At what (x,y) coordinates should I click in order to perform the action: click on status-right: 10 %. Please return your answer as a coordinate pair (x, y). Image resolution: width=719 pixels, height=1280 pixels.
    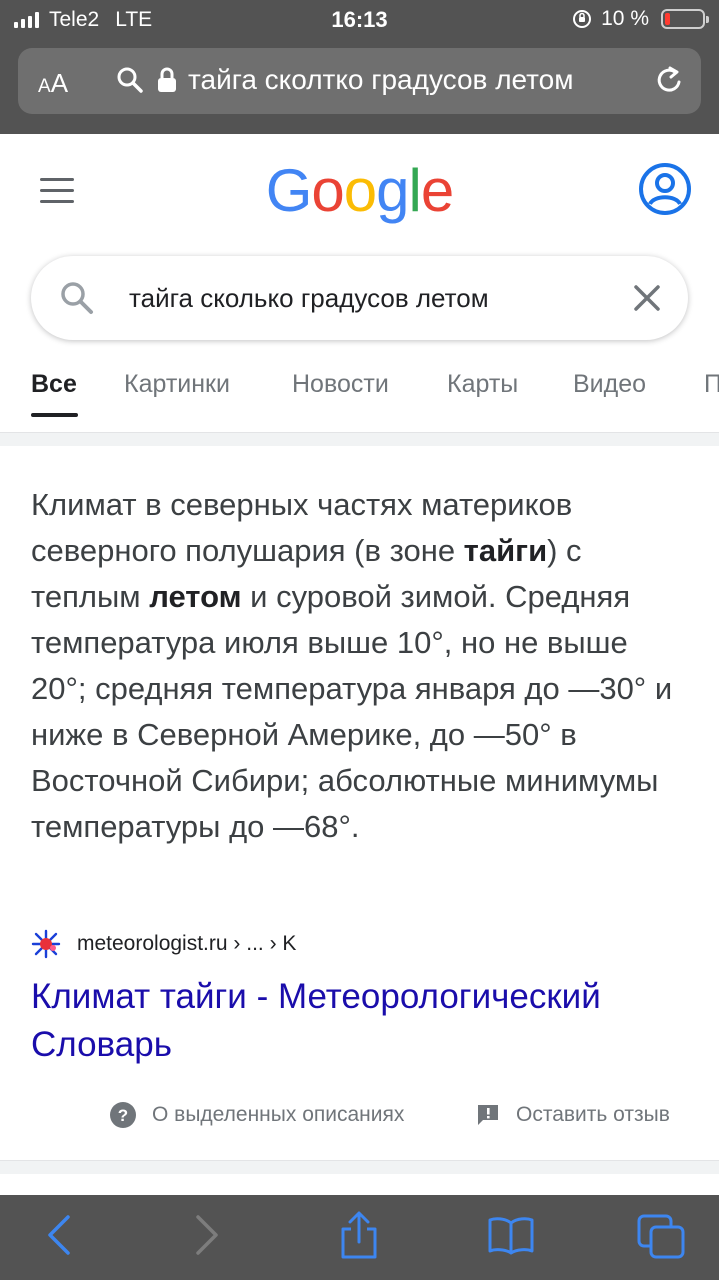
    Looking at the image, I should click on (640, 19).